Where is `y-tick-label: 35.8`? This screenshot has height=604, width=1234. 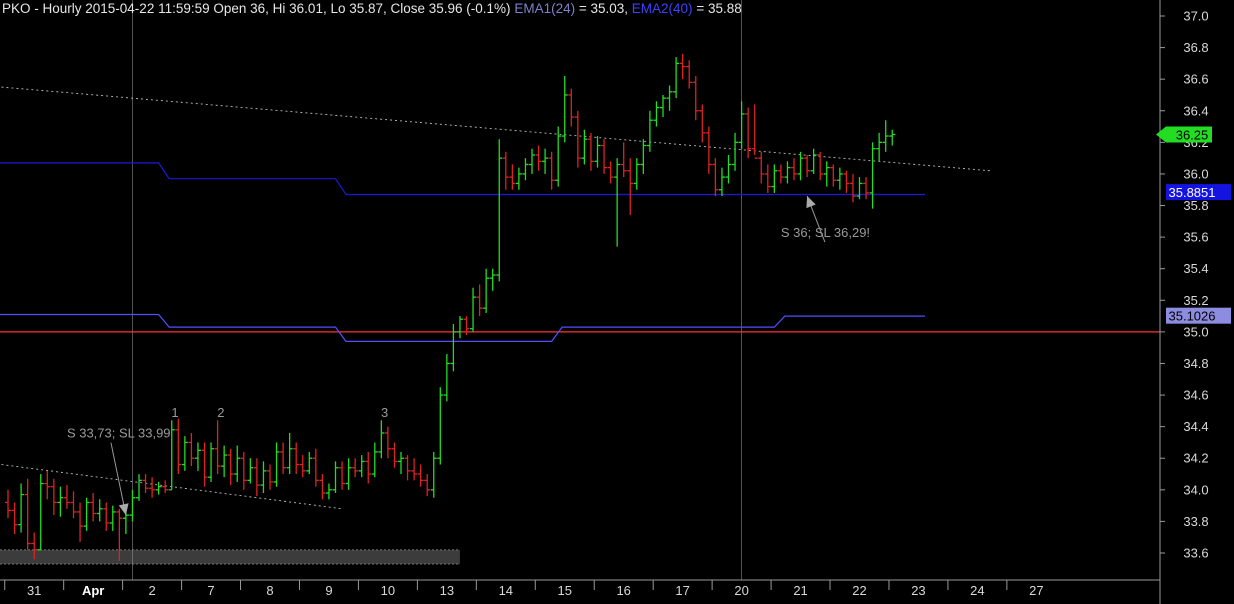 y-tick-label: 35.8 is located at coordinates (1195, 205).